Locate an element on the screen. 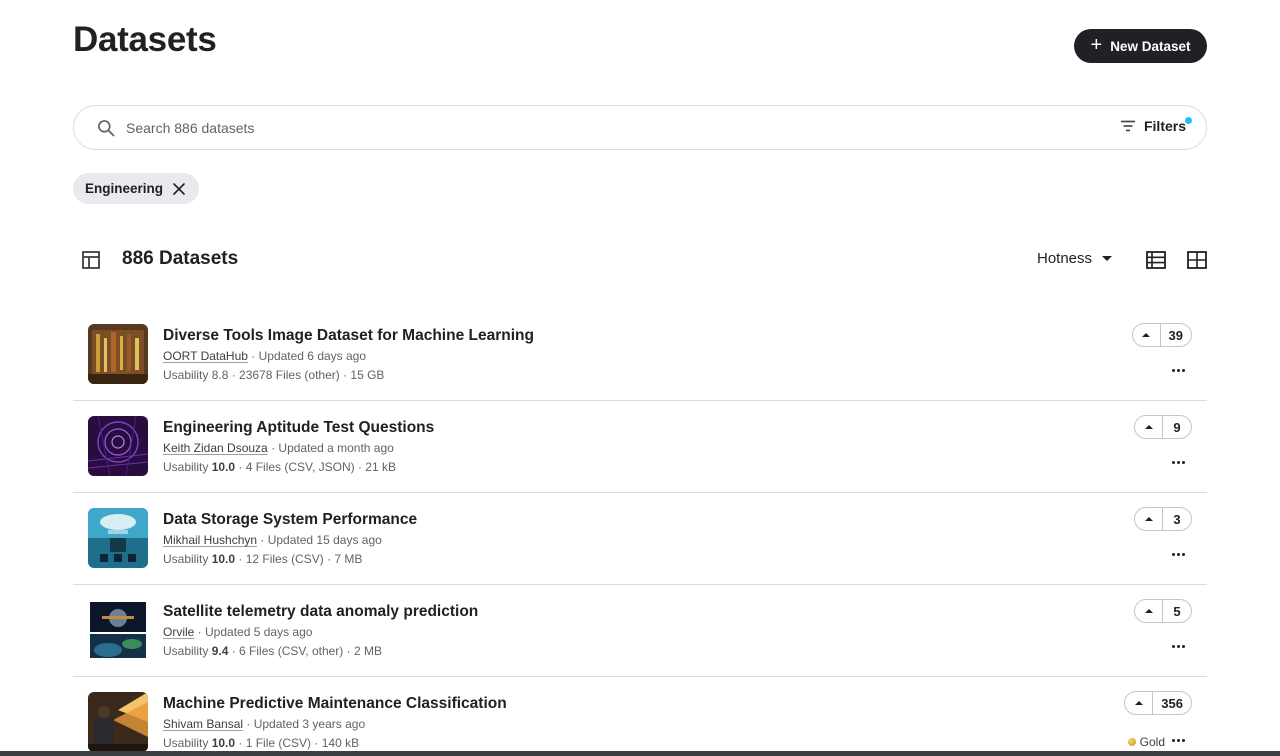 The height and width of the screenshot is (756, 1280). dataset-meta: Mikhail Hushchyn · Updated 15 days ago is located at coordinates (272, 540).